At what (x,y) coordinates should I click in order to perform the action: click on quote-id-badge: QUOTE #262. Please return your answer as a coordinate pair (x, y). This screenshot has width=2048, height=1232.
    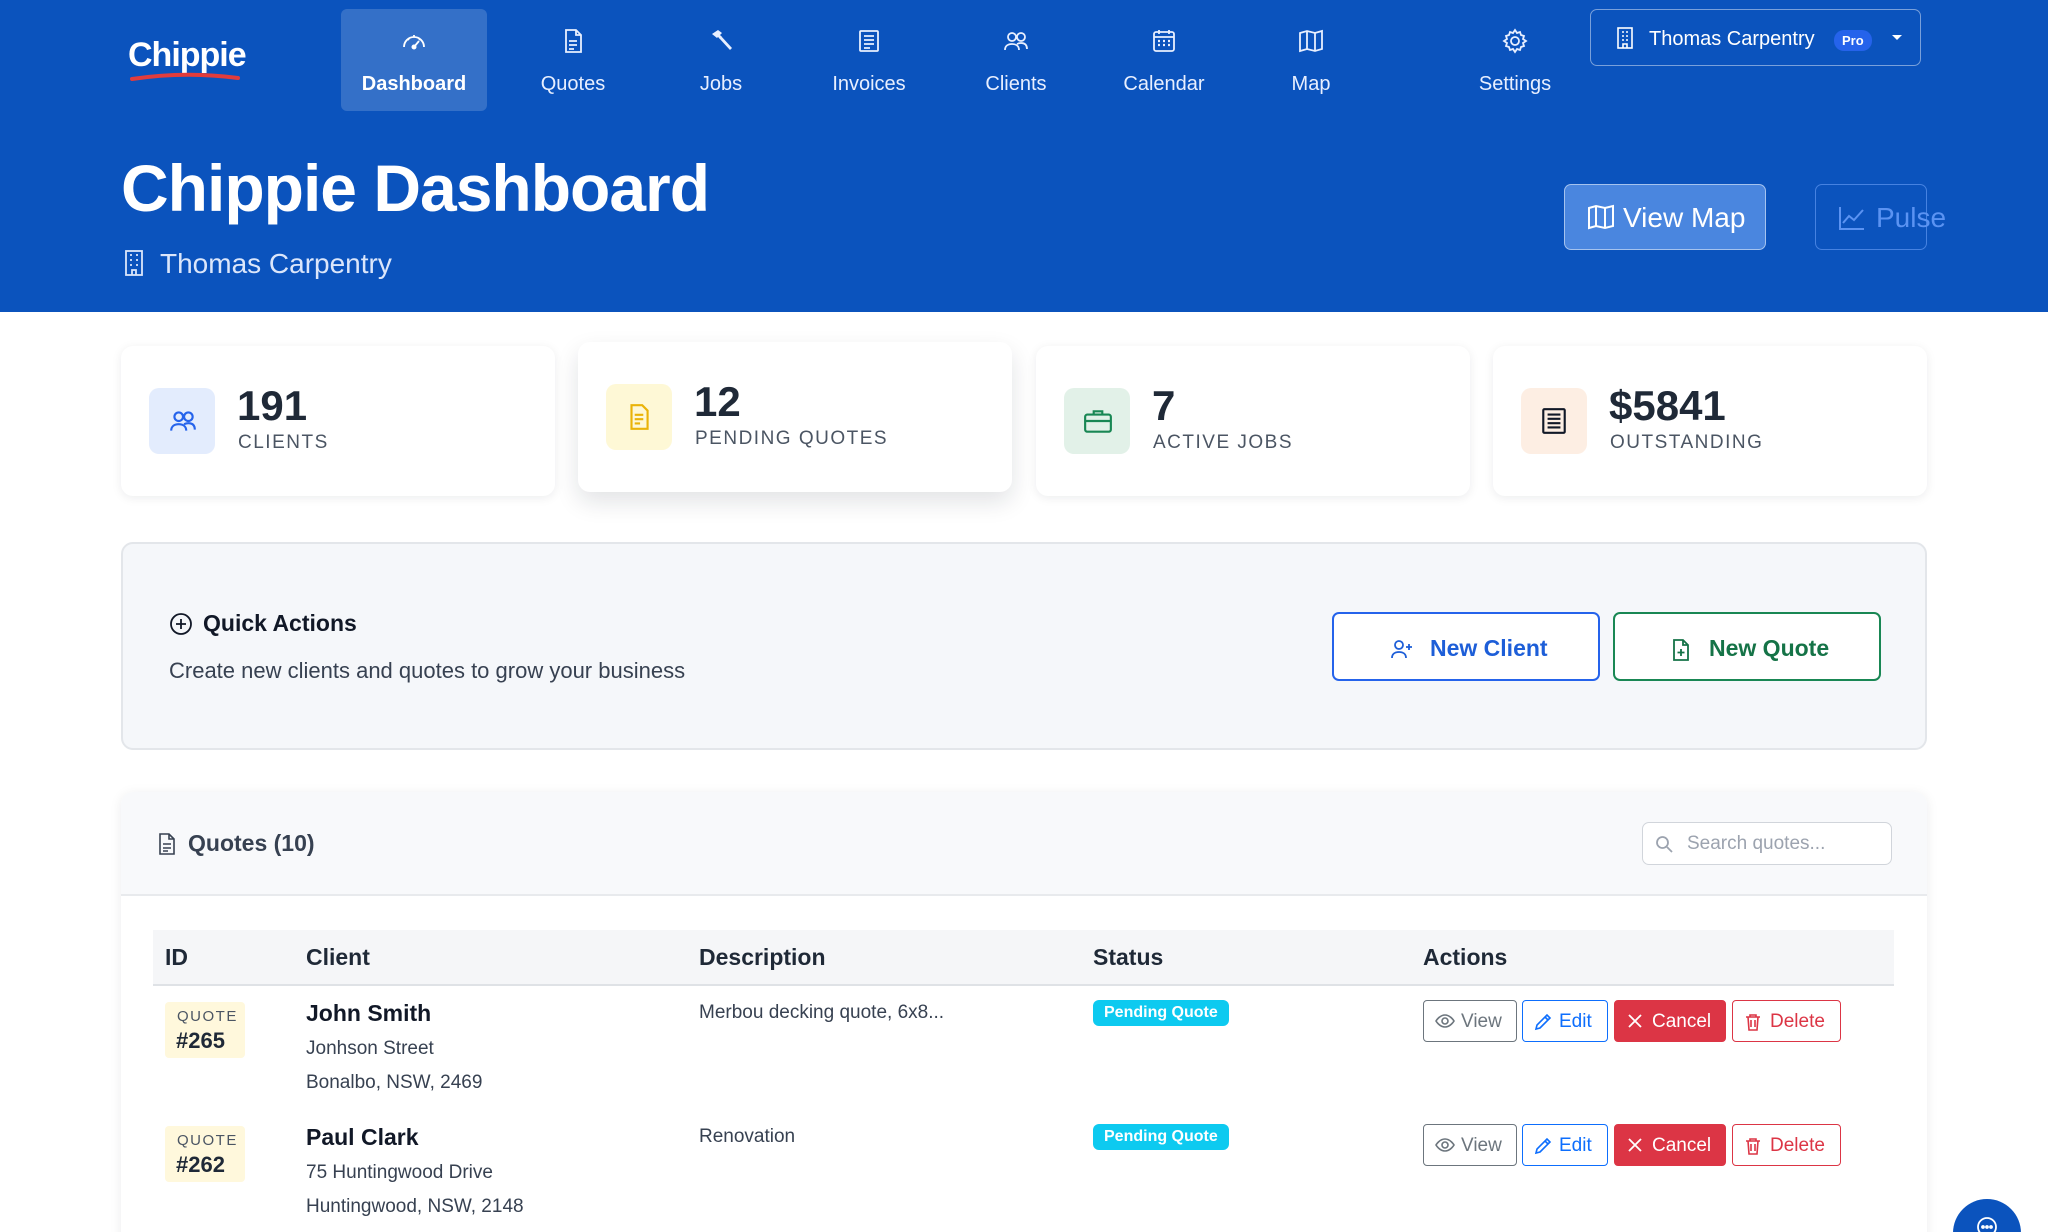
    Looking at the image, I should click on (205, 1154).